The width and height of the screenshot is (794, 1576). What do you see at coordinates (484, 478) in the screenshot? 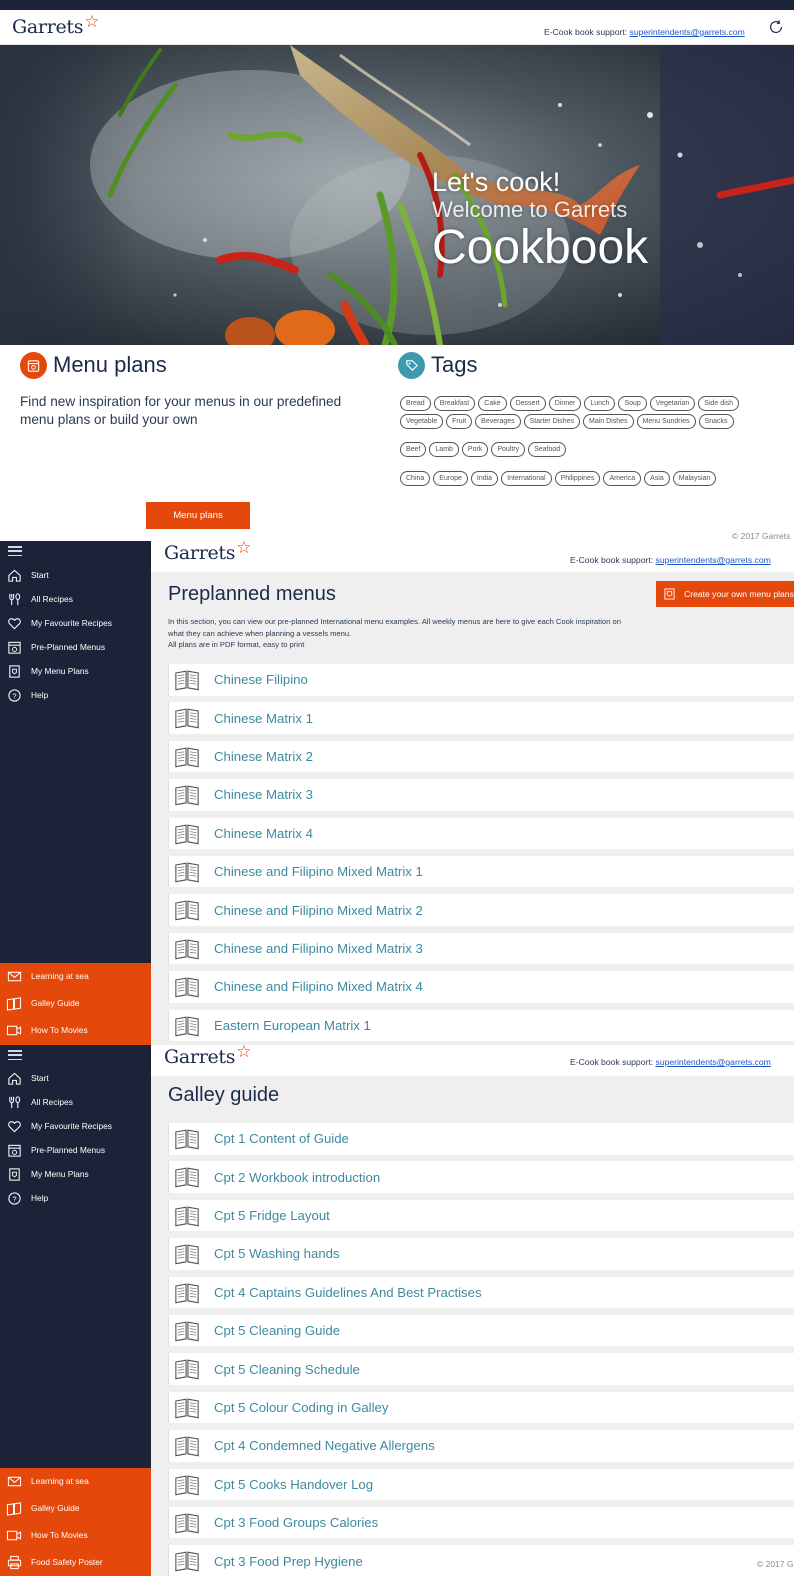
I see `tag: India` at bounding box center [484, 478].